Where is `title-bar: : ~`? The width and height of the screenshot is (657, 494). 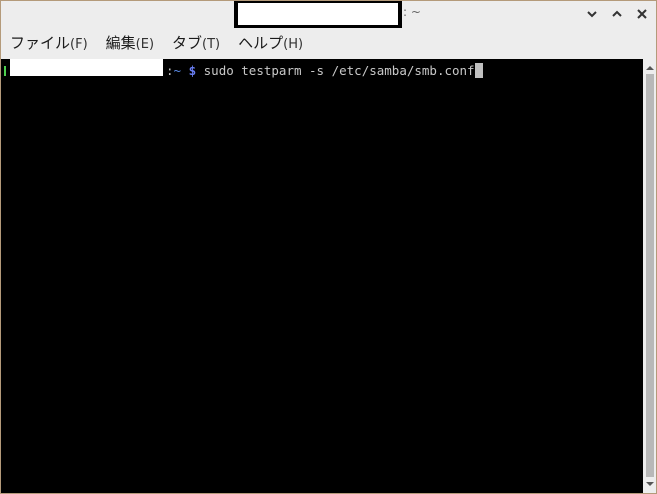 title-bar: : ~ is located at coordinates (328, 15).